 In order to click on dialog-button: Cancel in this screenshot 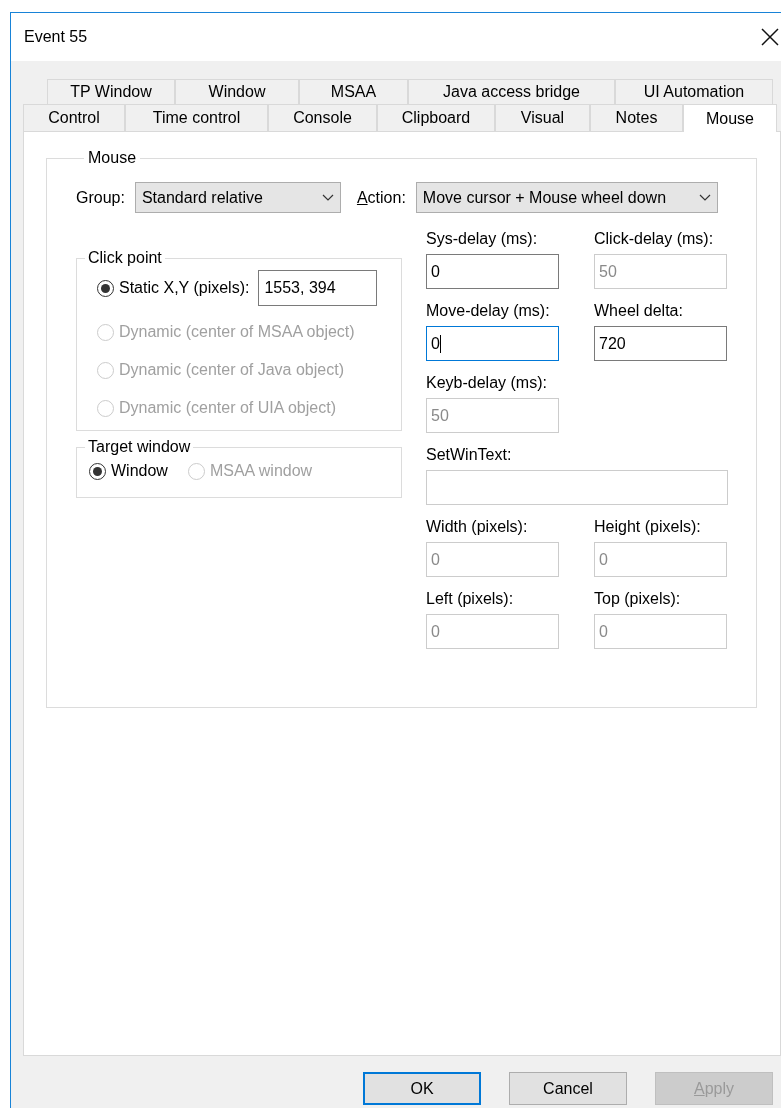, I will do `click(568, 1088)`.